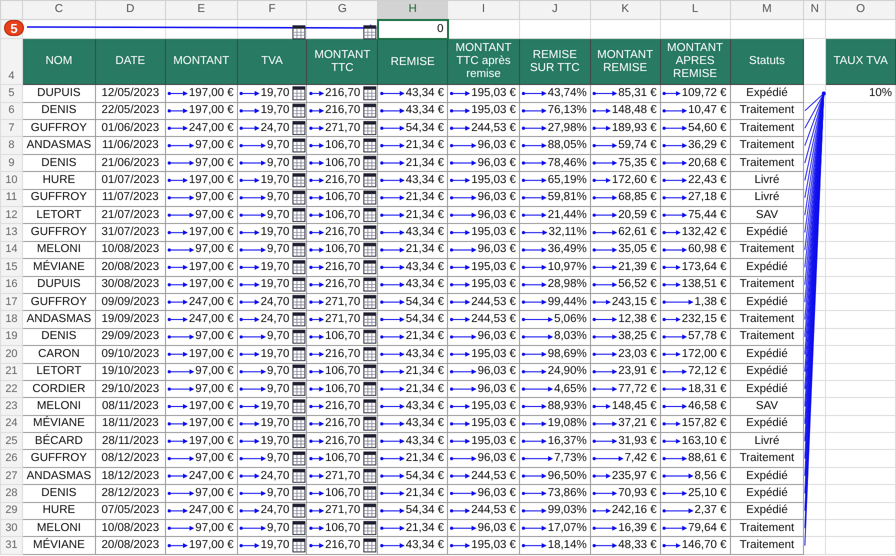 The width and height of the screenshot is (896, 556). I want to click on table-cell: 11/06/2023, so click(130, 145).